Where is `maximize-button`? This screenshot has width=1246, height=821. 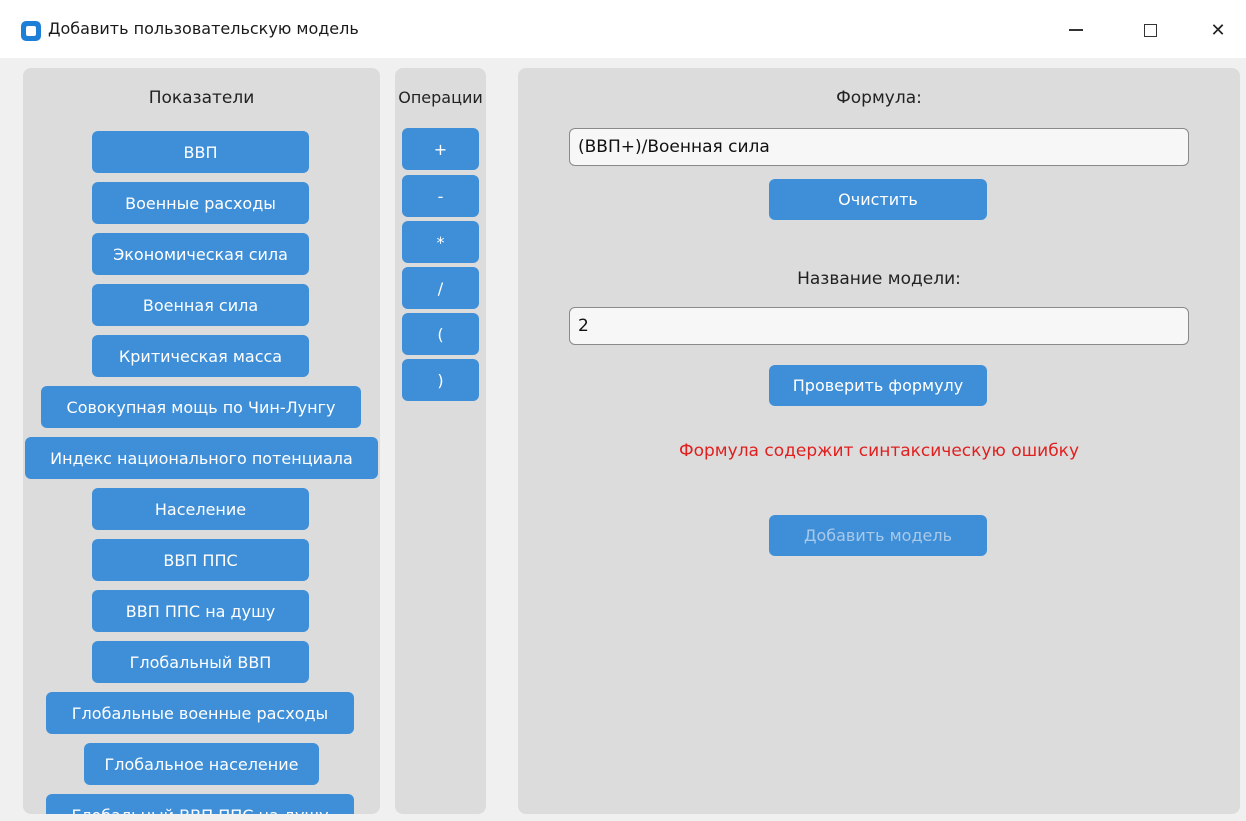 maximize-button is located at coordinates (1150, 30).